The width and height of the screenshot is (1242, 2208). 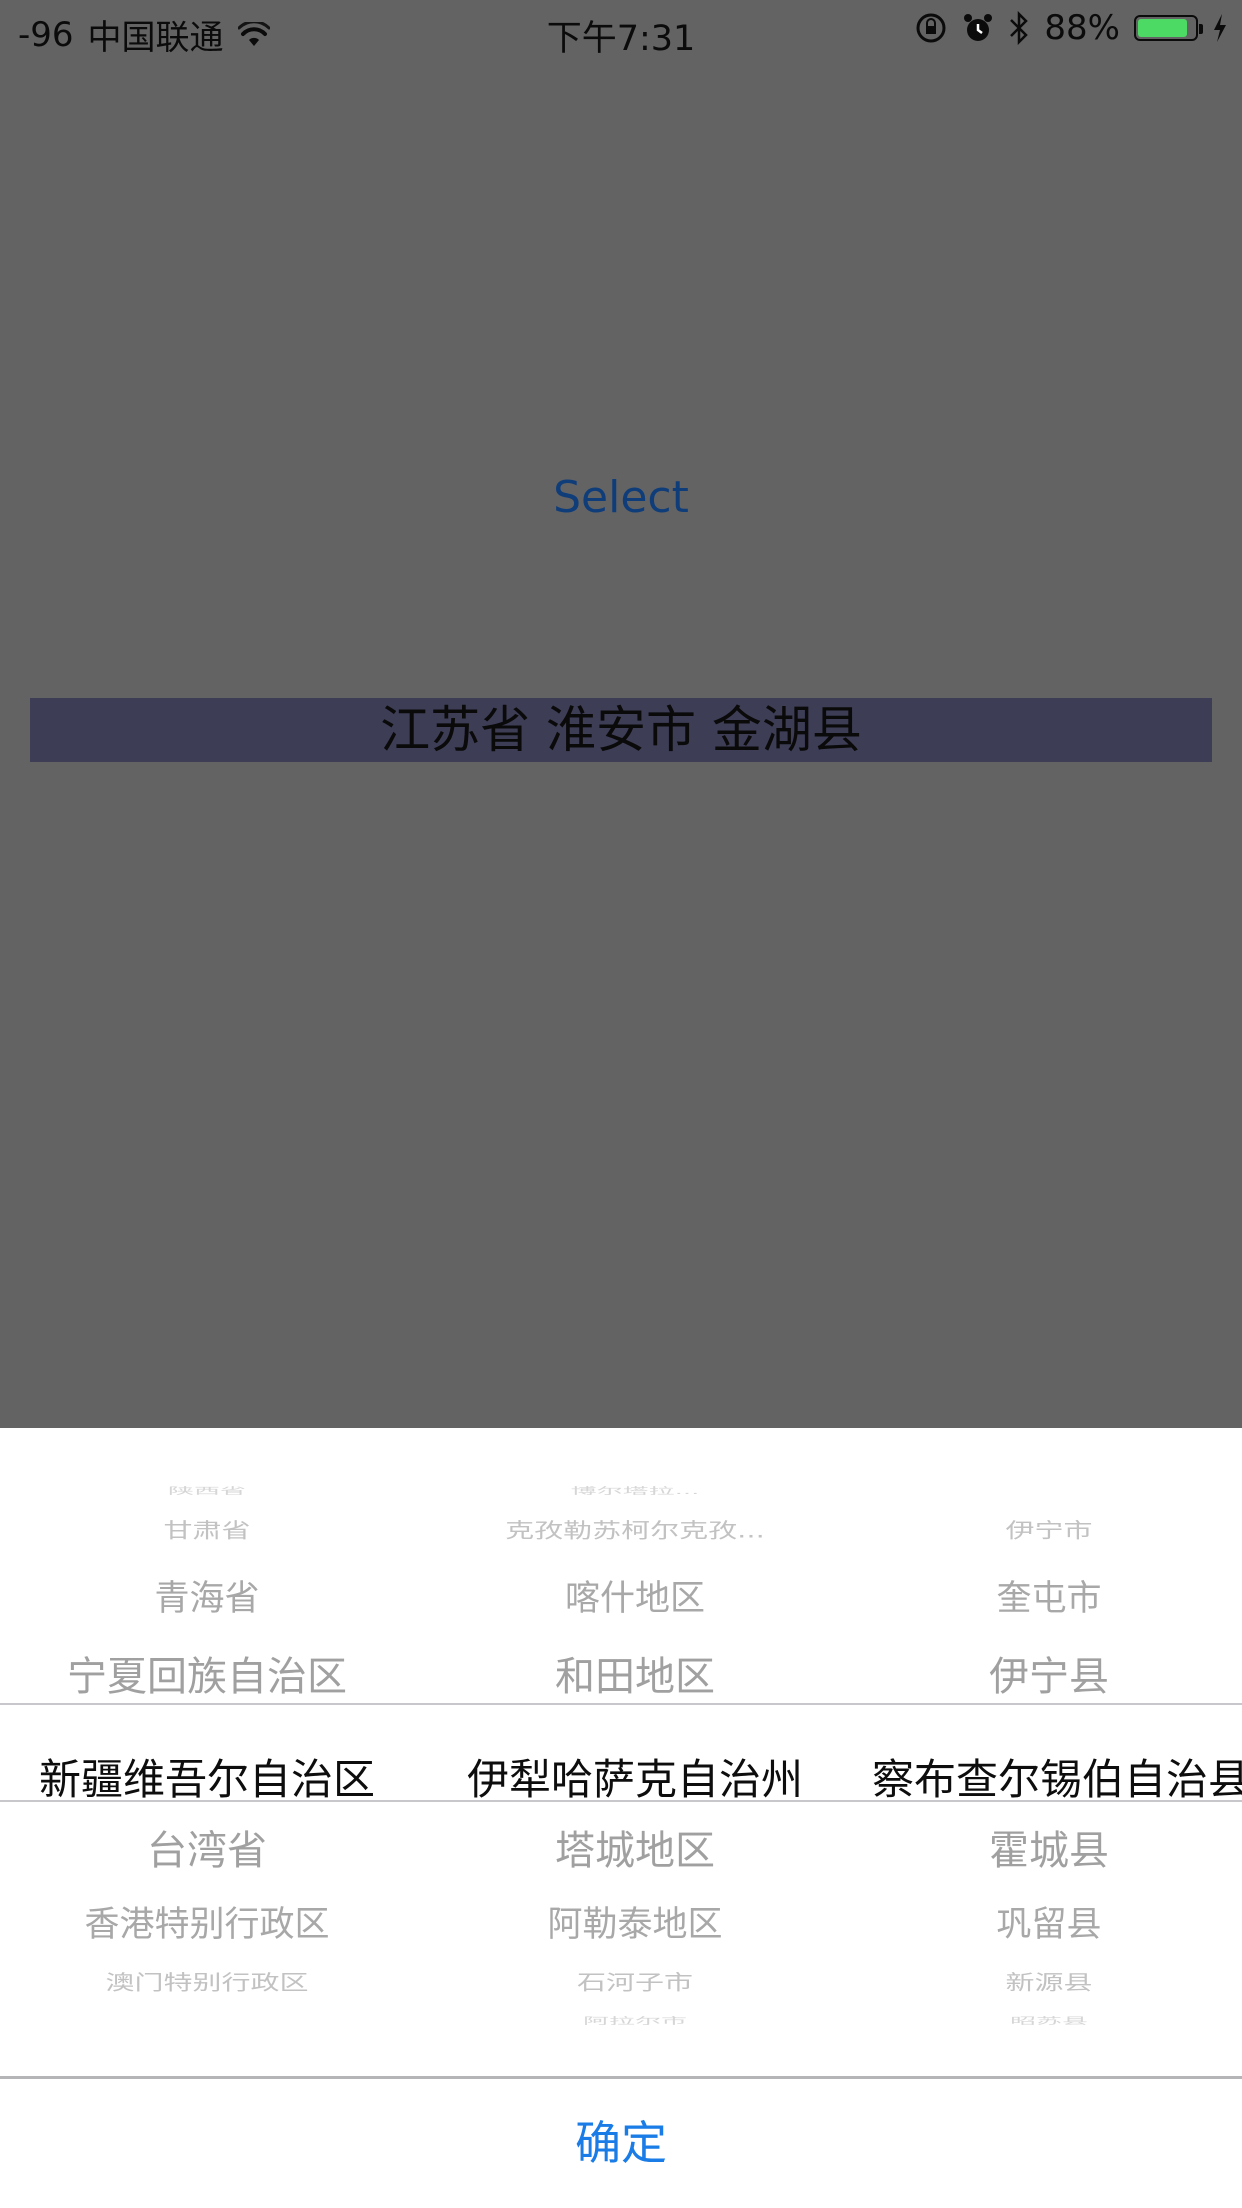 I want to click on picker-item: 宁夏回族自治区, so click(x=207, y=1673).